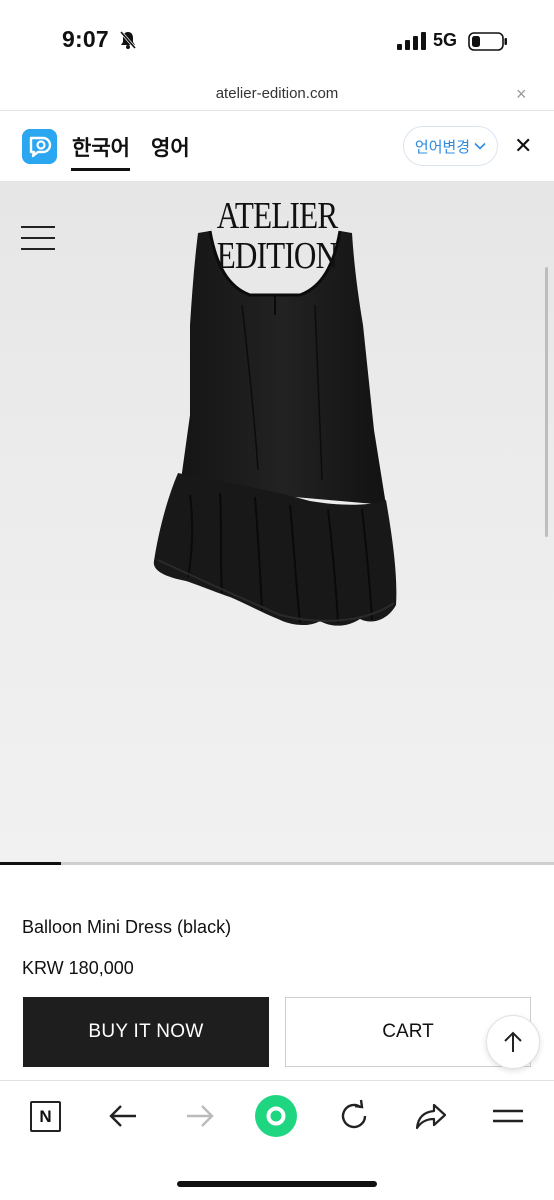 The height and width of the screenshot is (1200, 554). I want to click on home-dot-icon, so click(276, 1116).